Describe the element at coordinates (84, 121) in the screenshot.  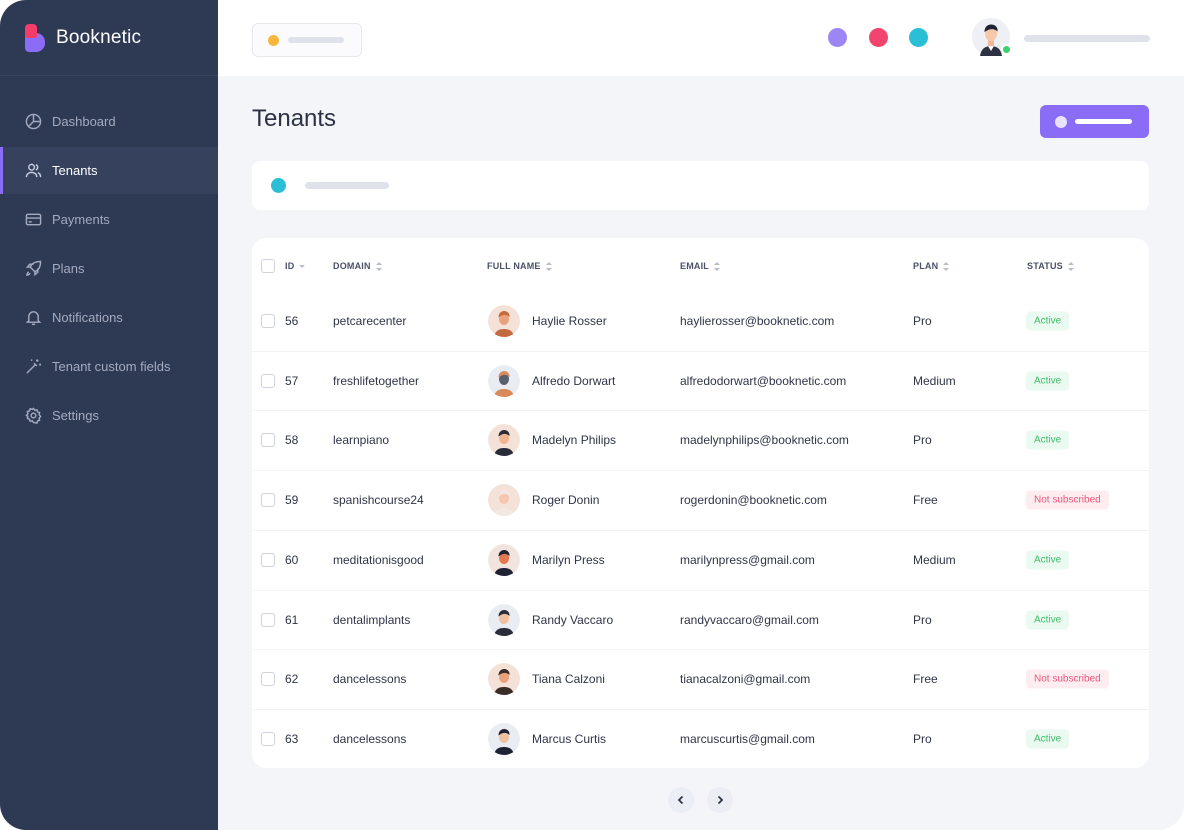
I see `sidebar-item-label: Dashboard` at that location.